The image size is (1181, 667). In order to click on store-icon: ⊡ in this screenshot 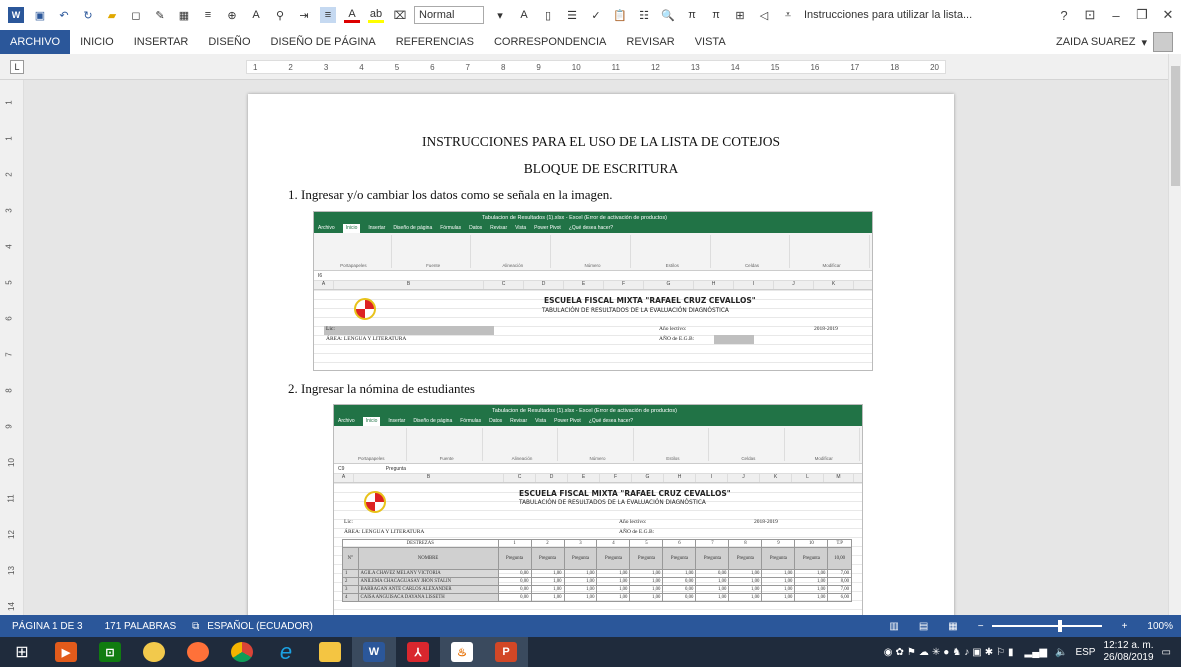, I will do `click(110, 652)`.